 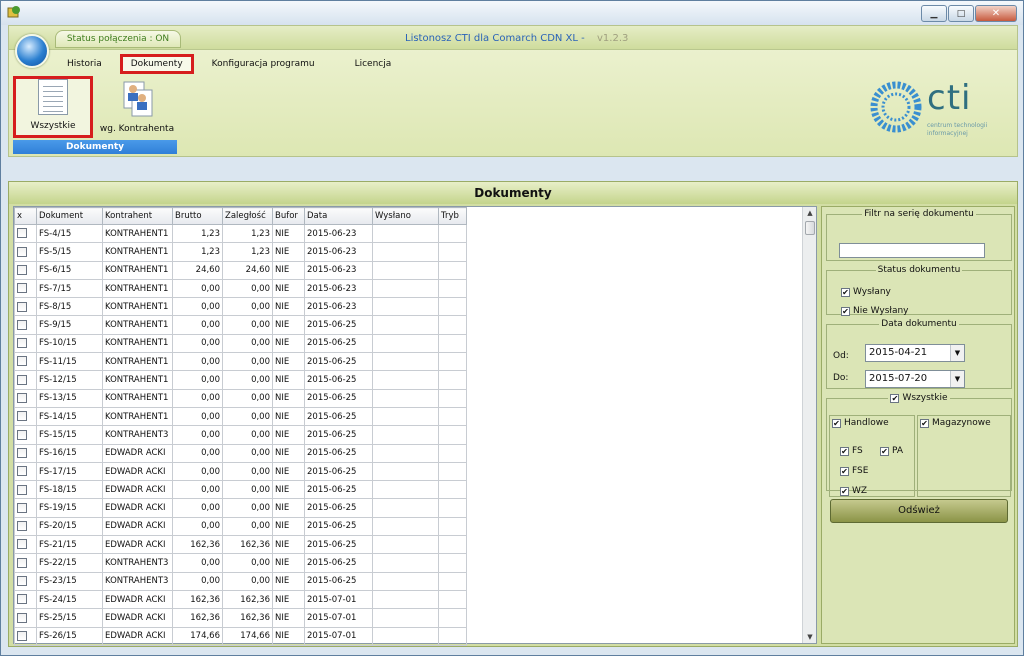 I want to click on table-row: FS-9/15 KONTRAHENT1 0,00 0,00 NIE 2015-06-25, so click(x=240, y=325).